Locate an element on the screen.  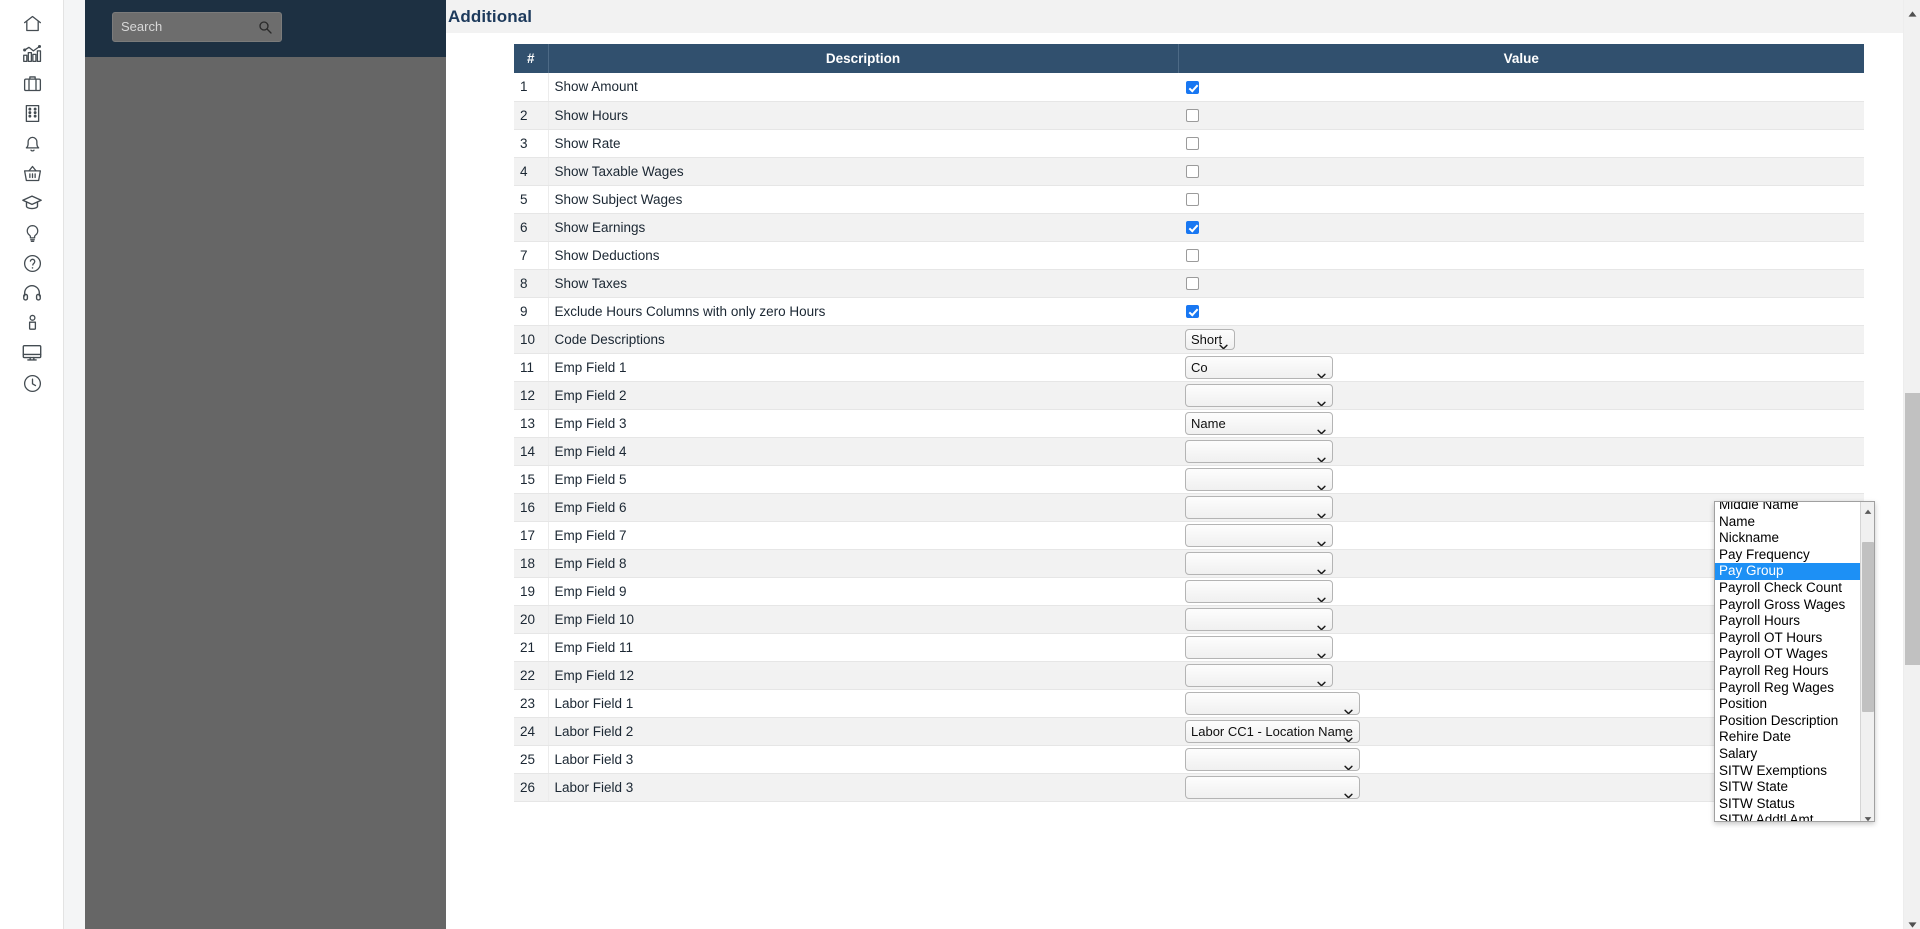
dropdown-scroll-thumb is located at coordinates (1868, 627).